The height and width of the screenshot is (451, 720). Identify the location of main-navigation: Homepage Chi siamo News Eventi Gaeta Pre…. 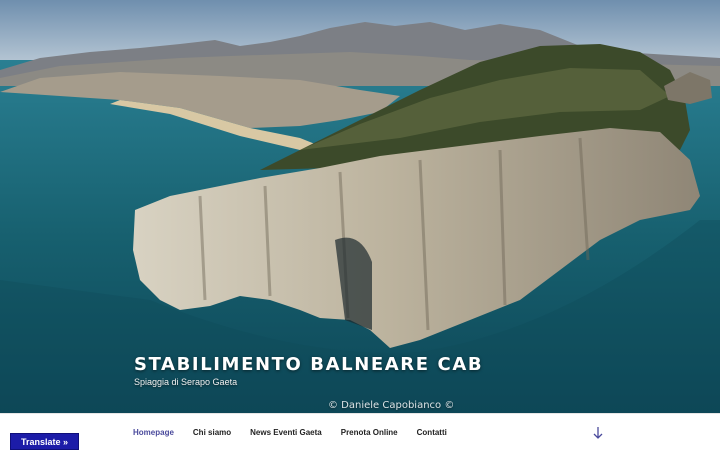
(360, 431).